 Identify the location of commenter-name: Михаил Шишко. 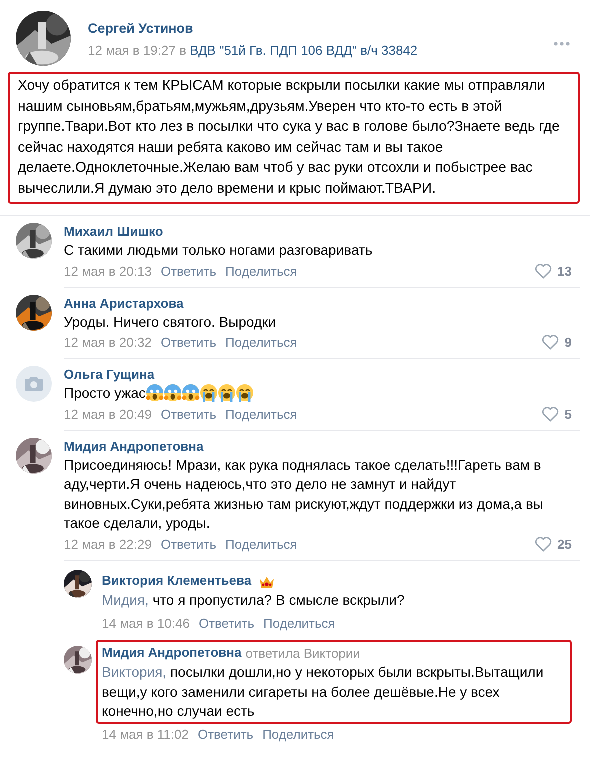
(318, 232).